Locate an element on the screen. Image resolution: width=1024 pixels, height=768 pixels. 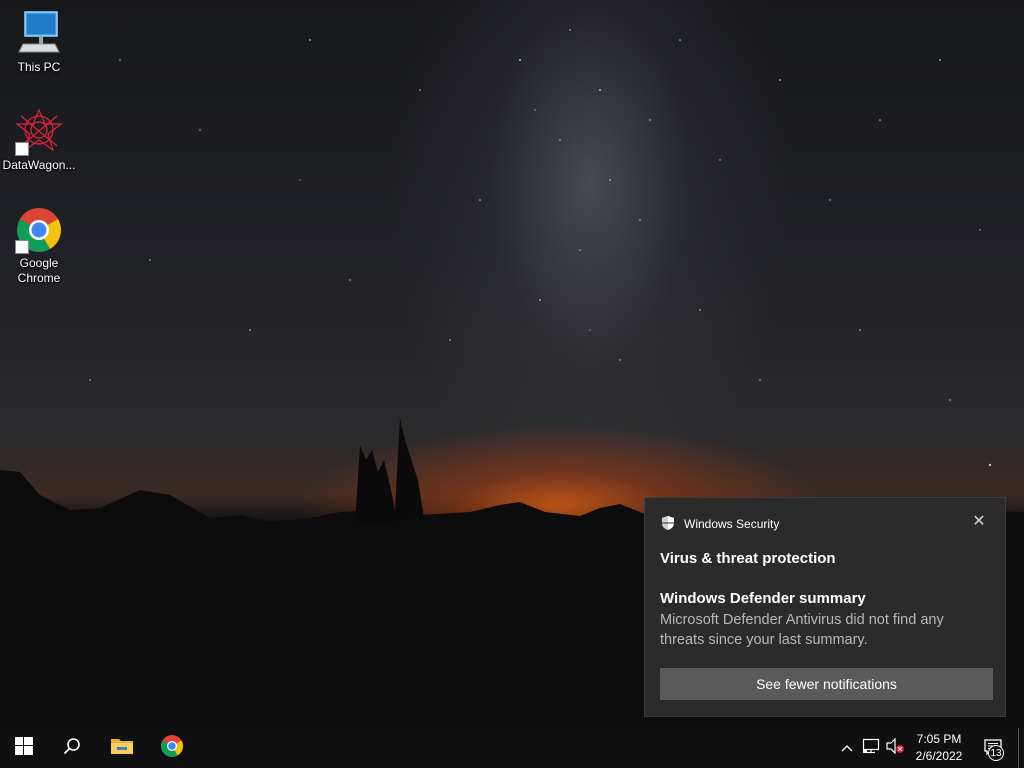
chevron-up-icon is located at coordinates (847, 748).